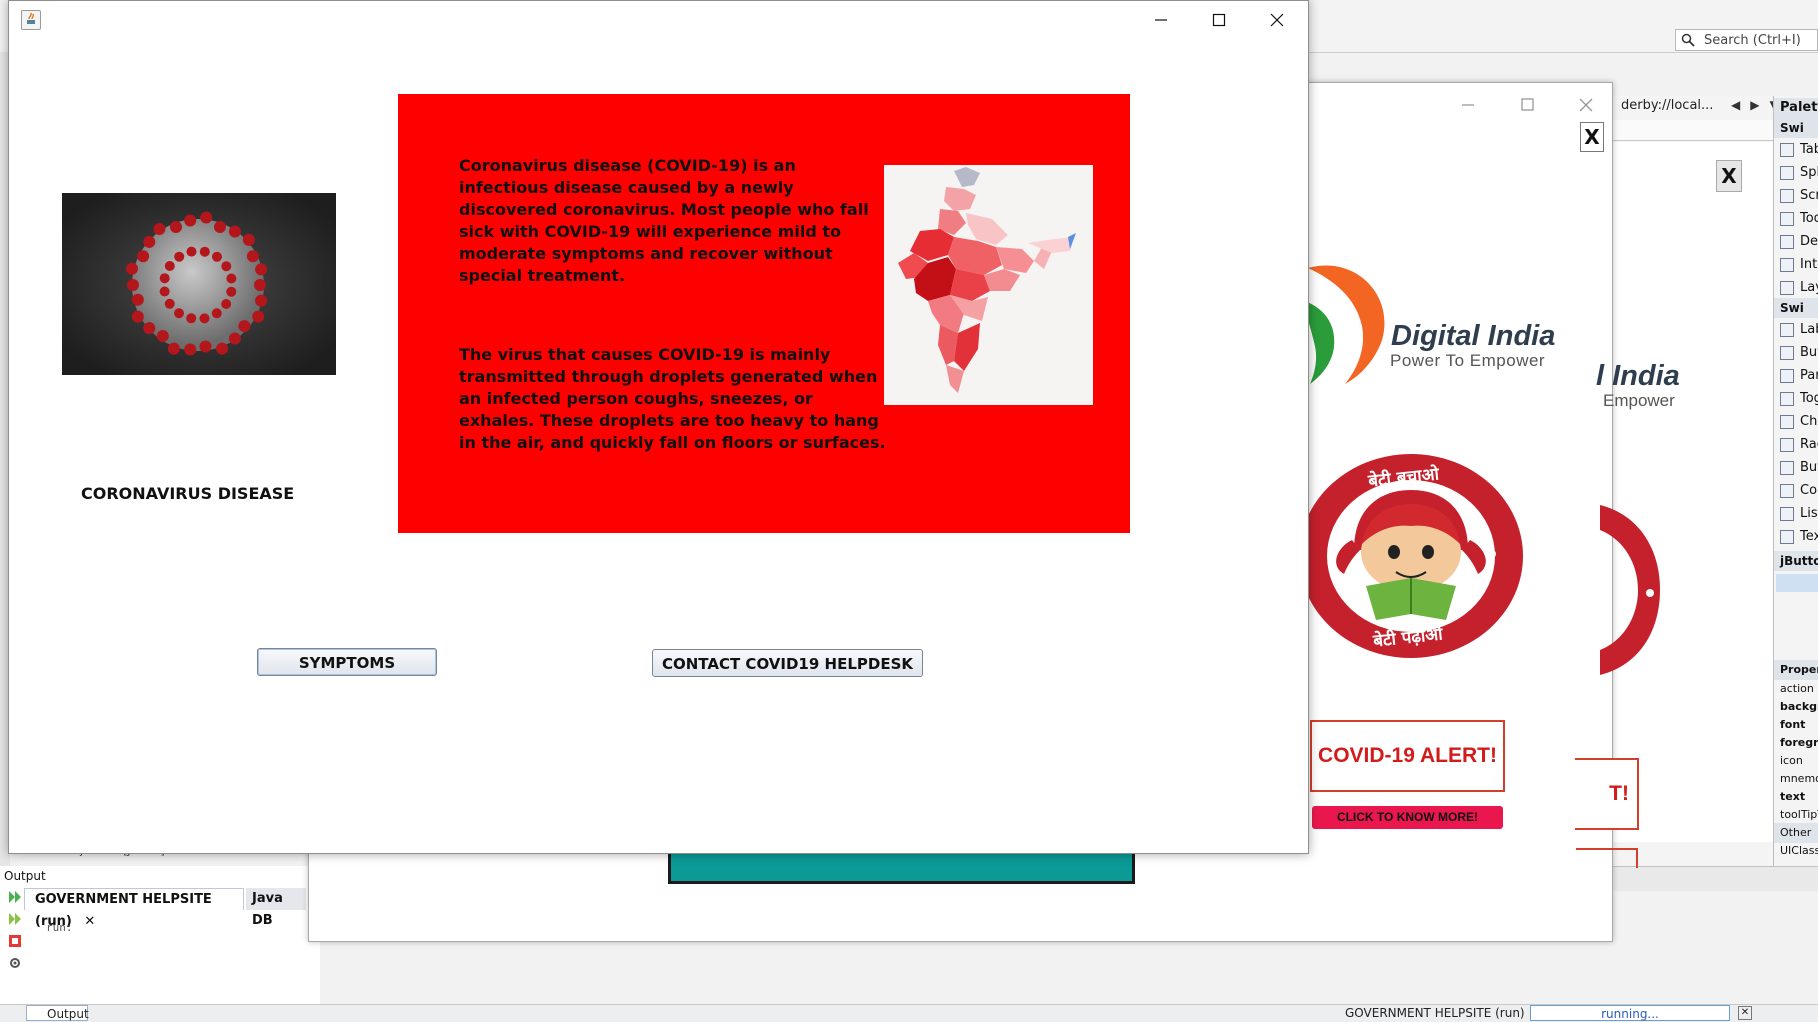  I want to click on output-tab: GOVERNMENT HELPSITE (run) ✕, so click(134, 908).